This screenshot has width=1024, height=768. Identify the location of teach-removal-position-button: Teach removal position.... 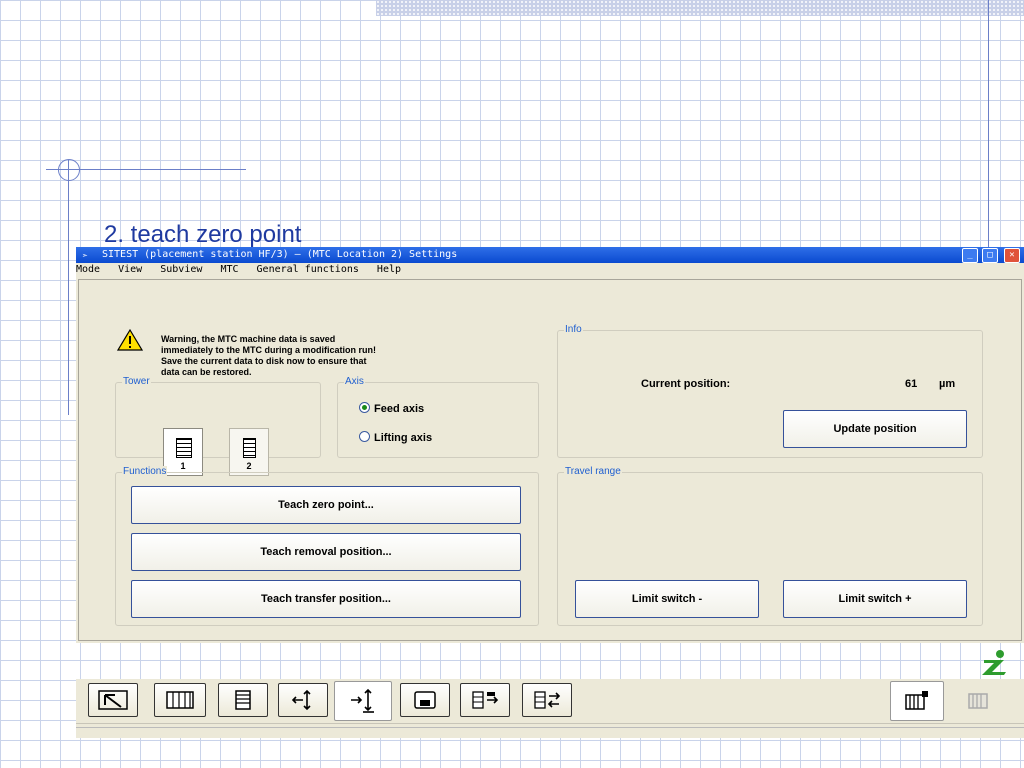
(326, 552).